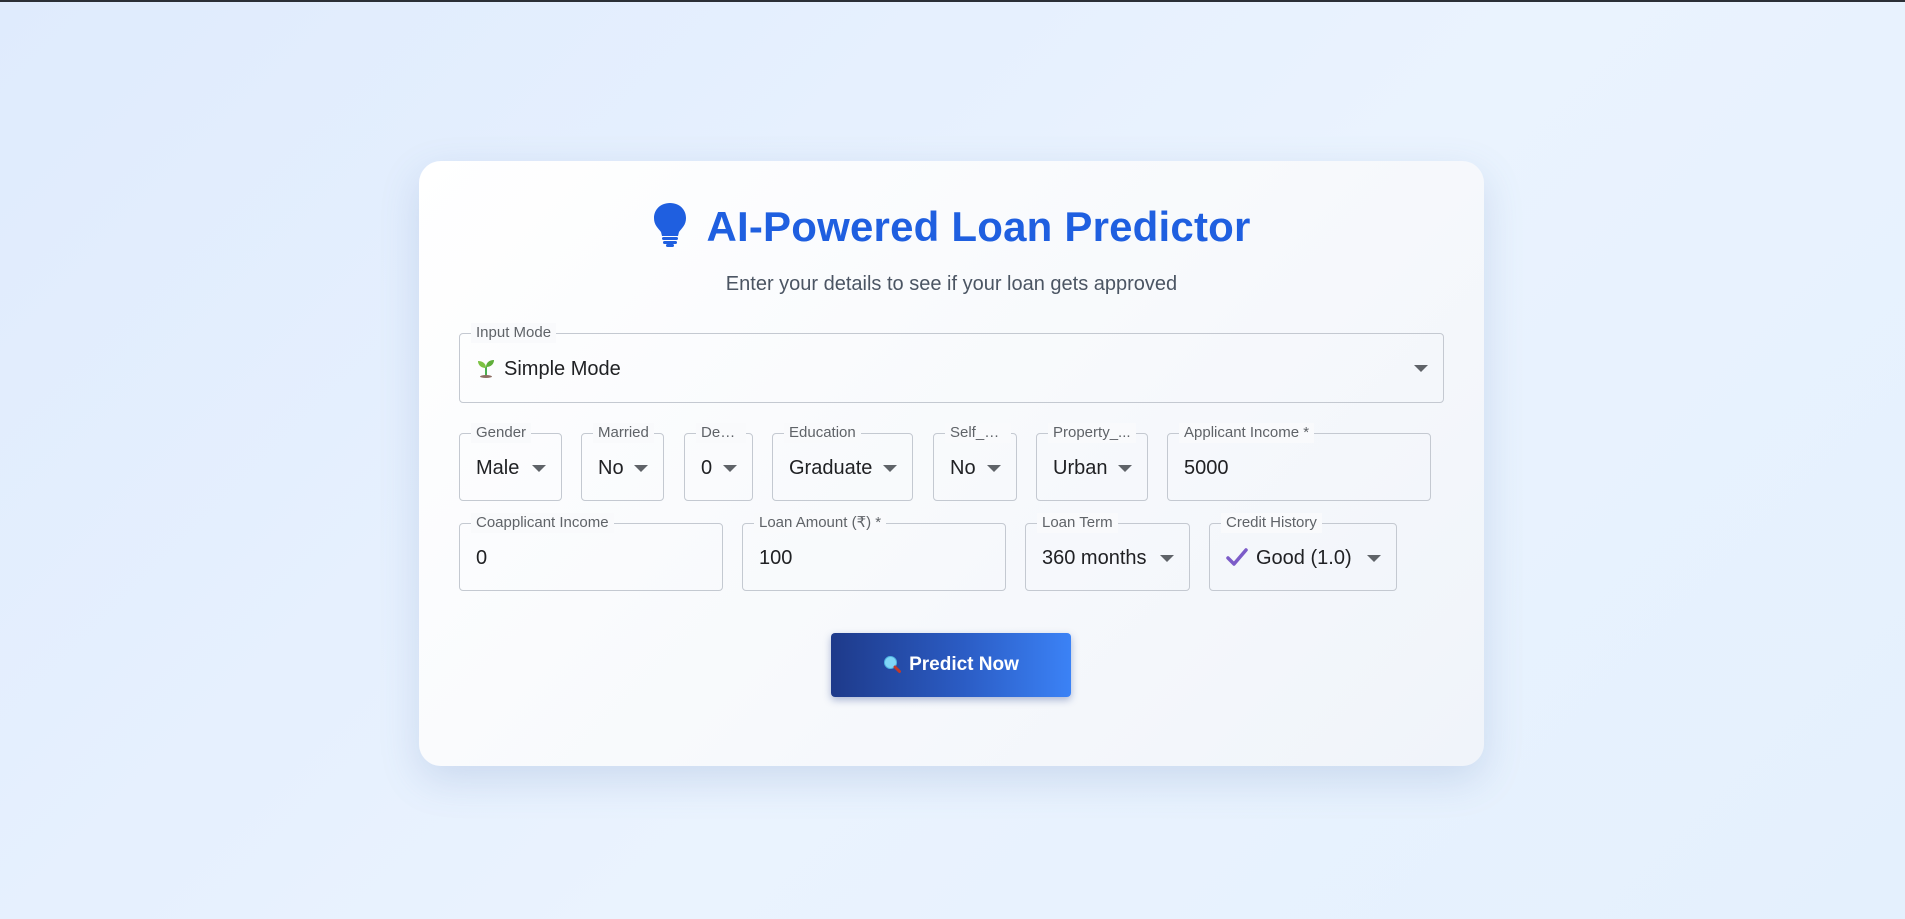 Image resolution: width=1905 pixels, height=919 pixels. I want to click on credit-history-value-wrap: Good (1.0), so click(1289, 558).